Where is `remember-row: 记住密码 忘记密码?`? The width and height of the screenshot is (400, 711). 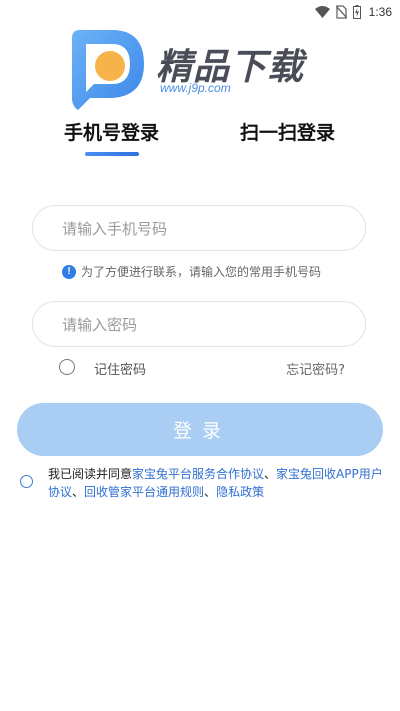
remember-row: 记住密码 忘记密码? is located at coordinates (203, 367).